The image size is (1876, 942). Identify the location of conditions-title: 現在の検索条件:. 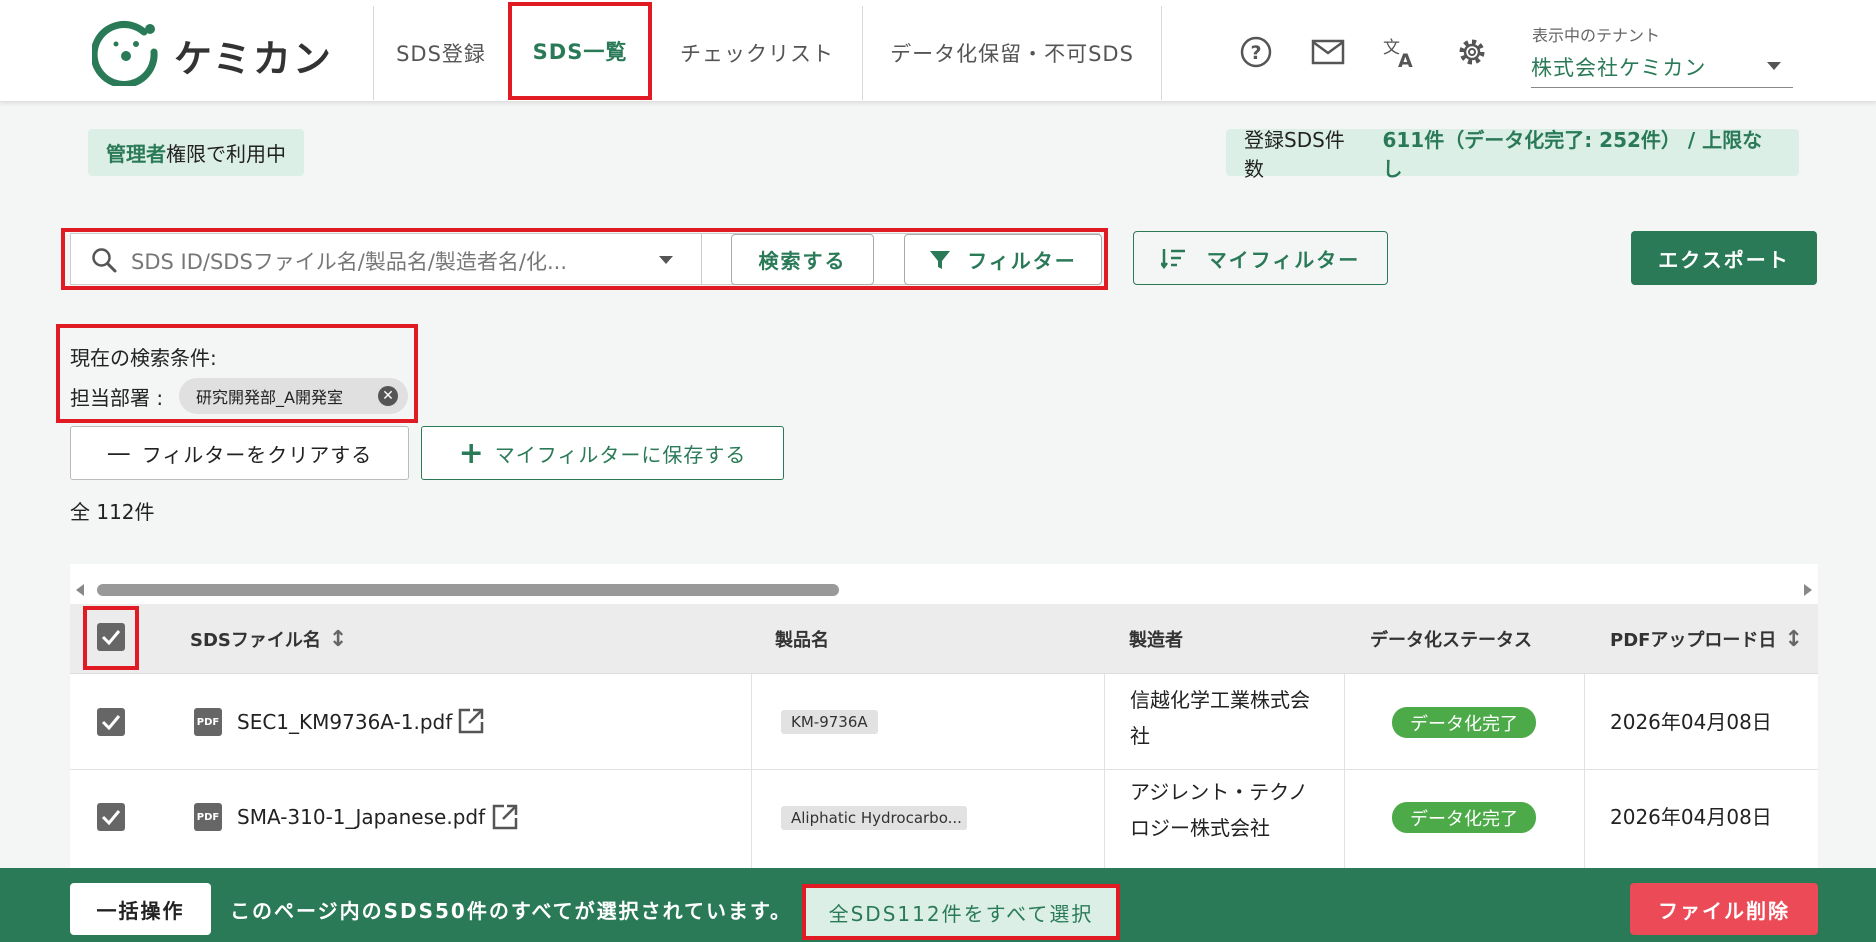
(143, 358).